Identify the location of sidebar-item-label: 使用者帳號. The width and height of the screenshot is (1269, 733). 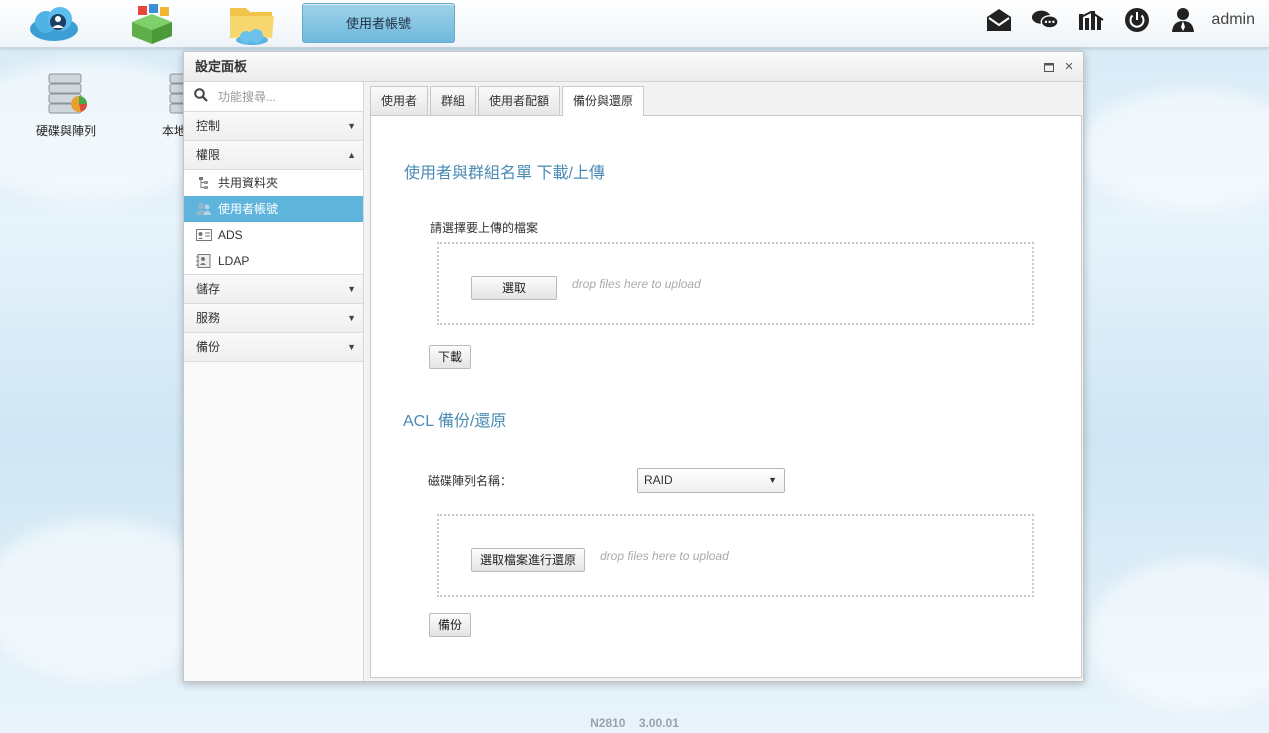
(248, 209).